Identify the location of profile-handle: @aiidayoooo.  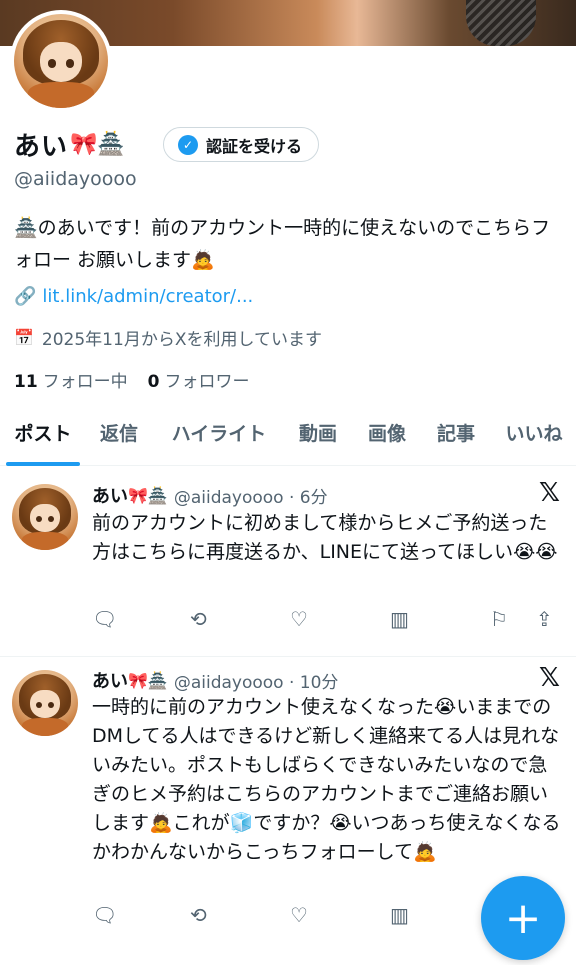
(75, 179).